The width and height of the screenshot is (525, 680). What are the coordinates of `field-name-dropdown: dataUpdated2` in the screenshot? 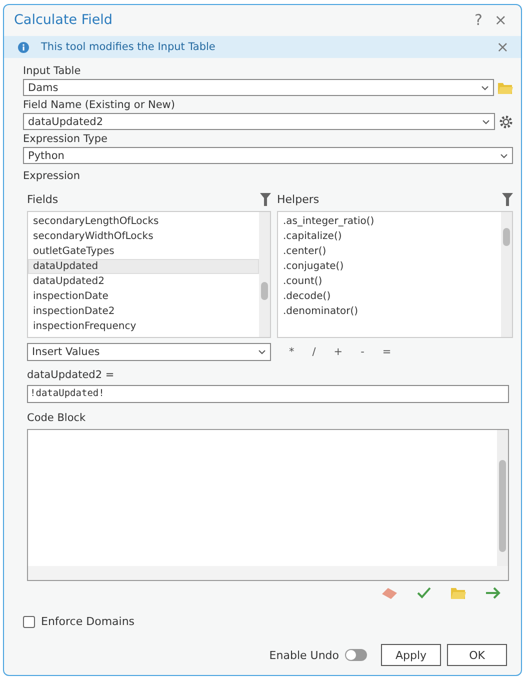 It's located at (259, 121).